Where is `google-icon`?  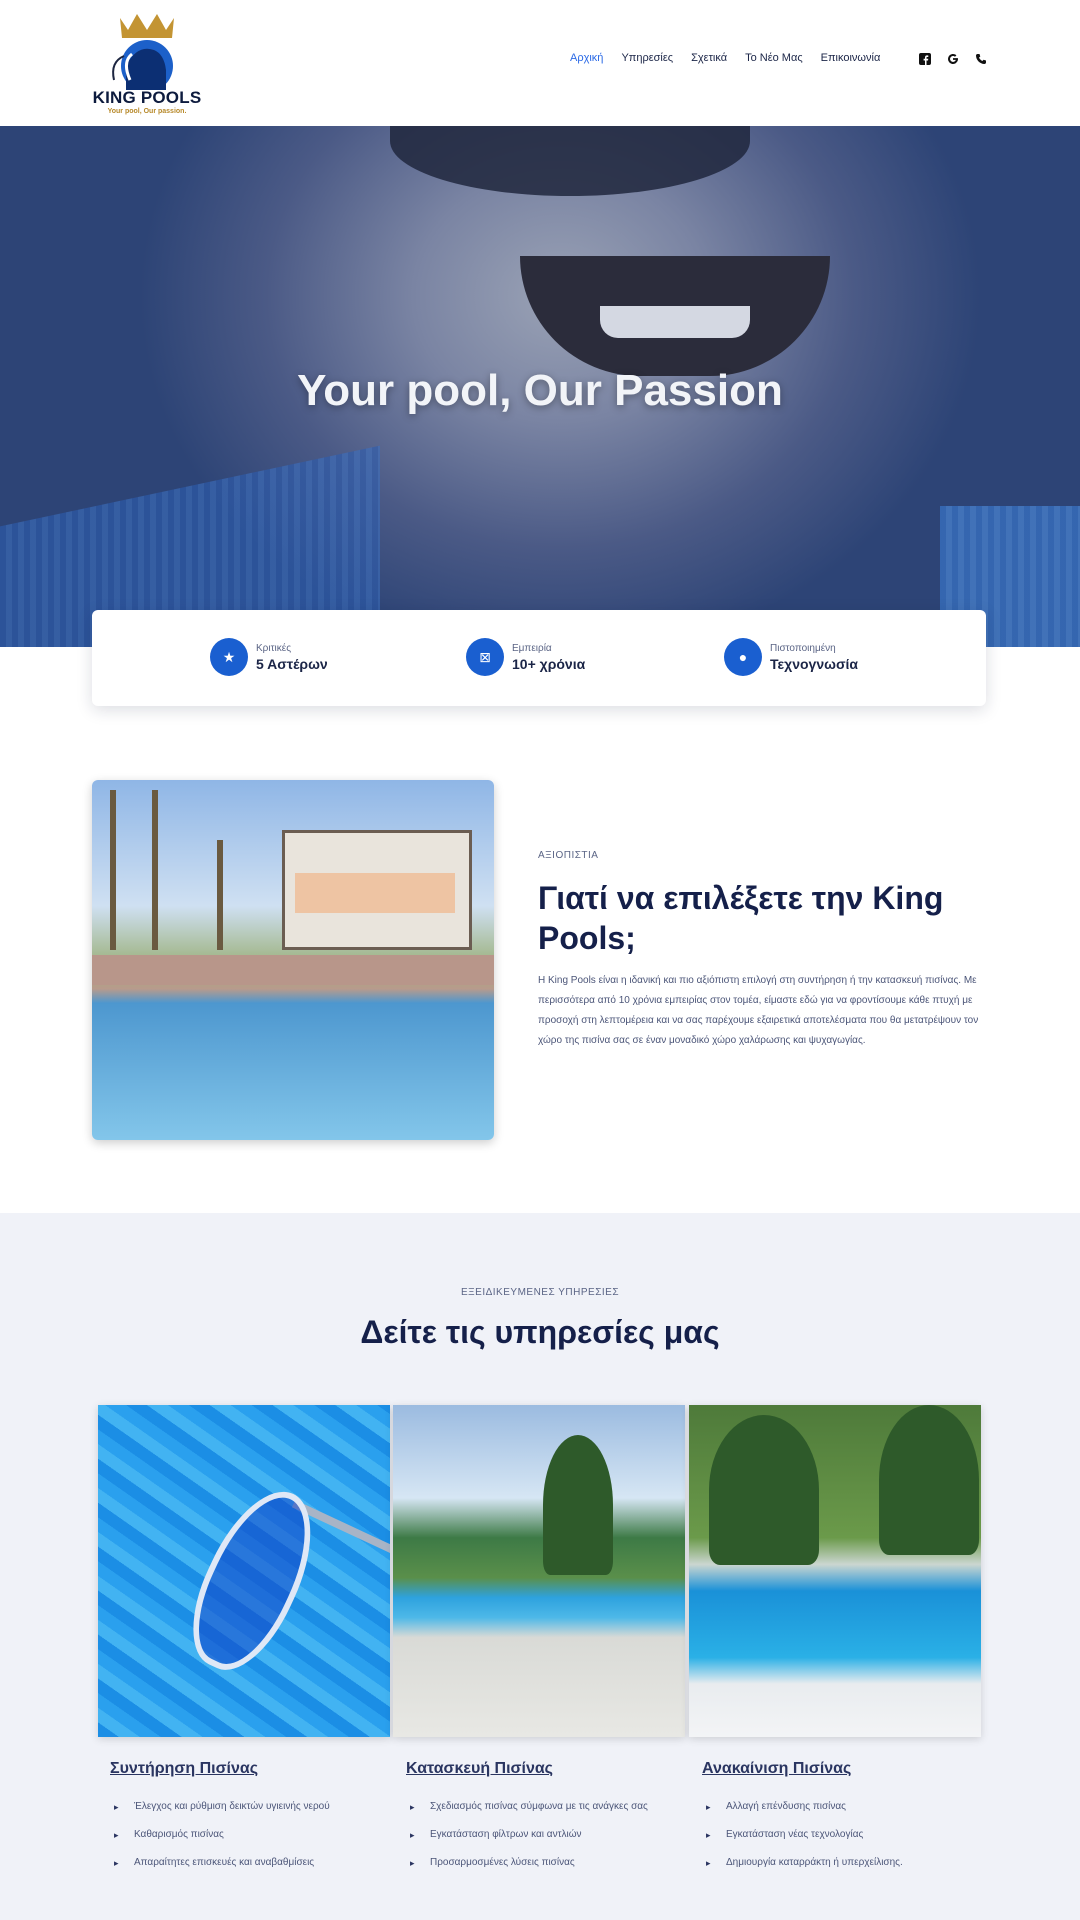 google-icon is located at coordinates (953, 59).